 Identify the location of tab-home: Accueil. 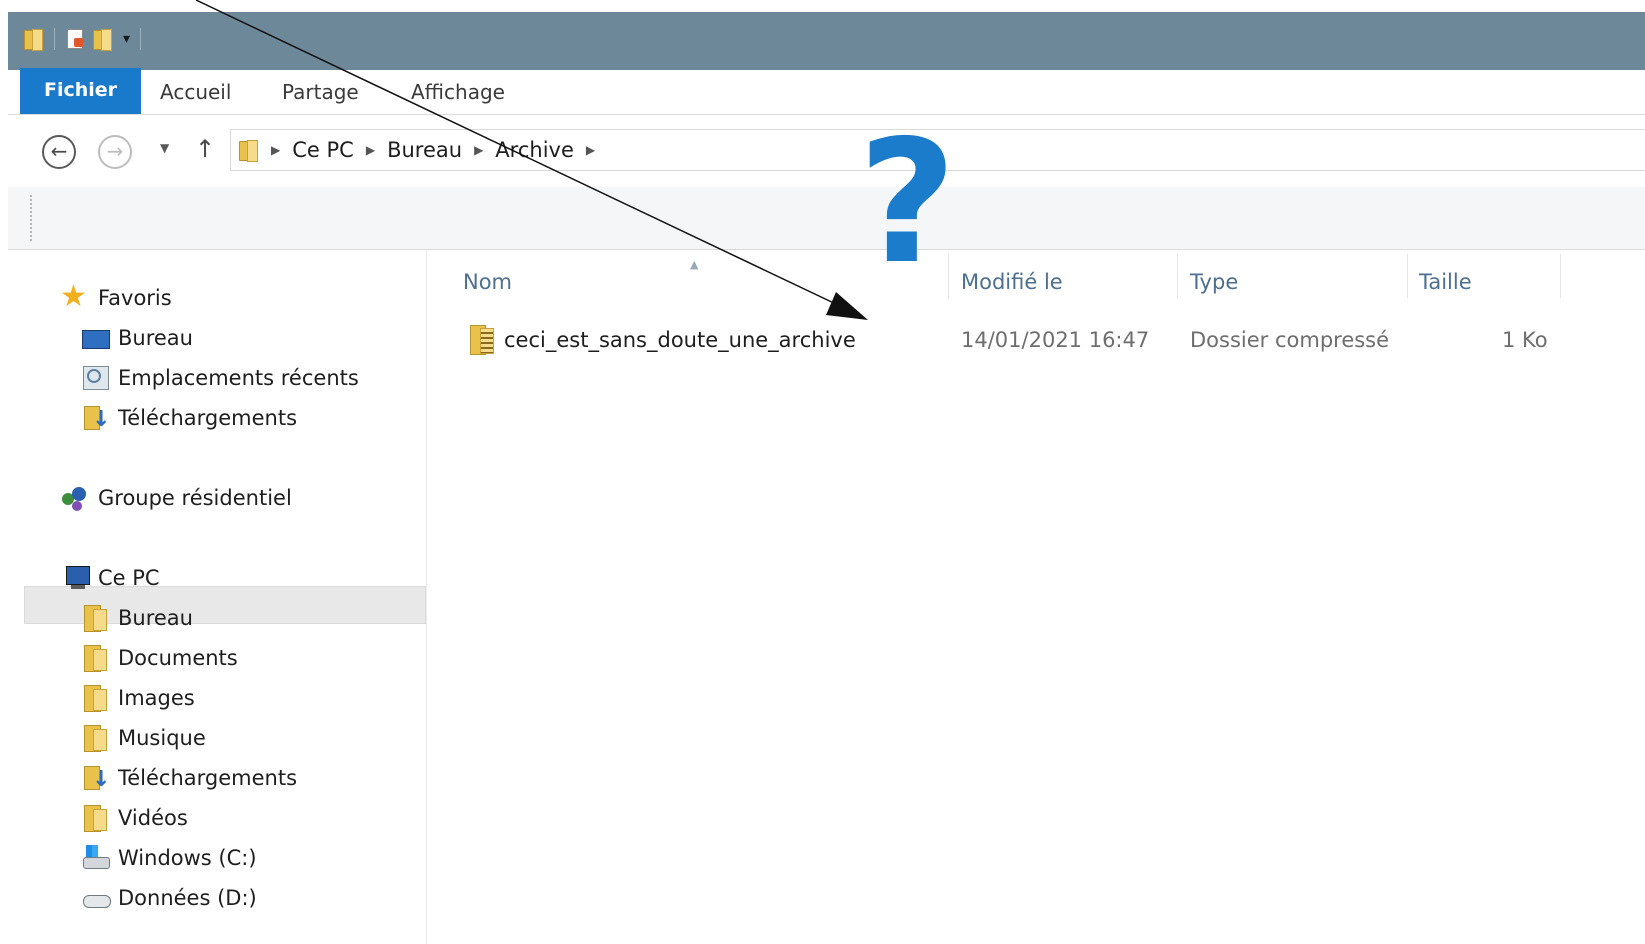
(195, 92).